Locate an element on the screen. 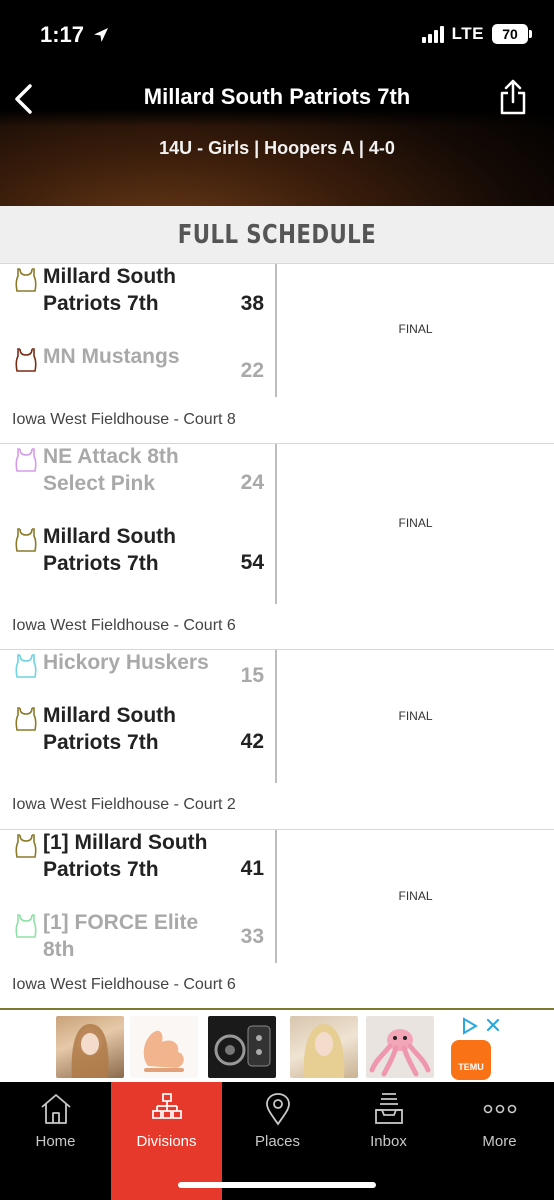 The width and height of the screenshot is (554, 1200). back-chevron-icon is located at coordinates (24, 99).